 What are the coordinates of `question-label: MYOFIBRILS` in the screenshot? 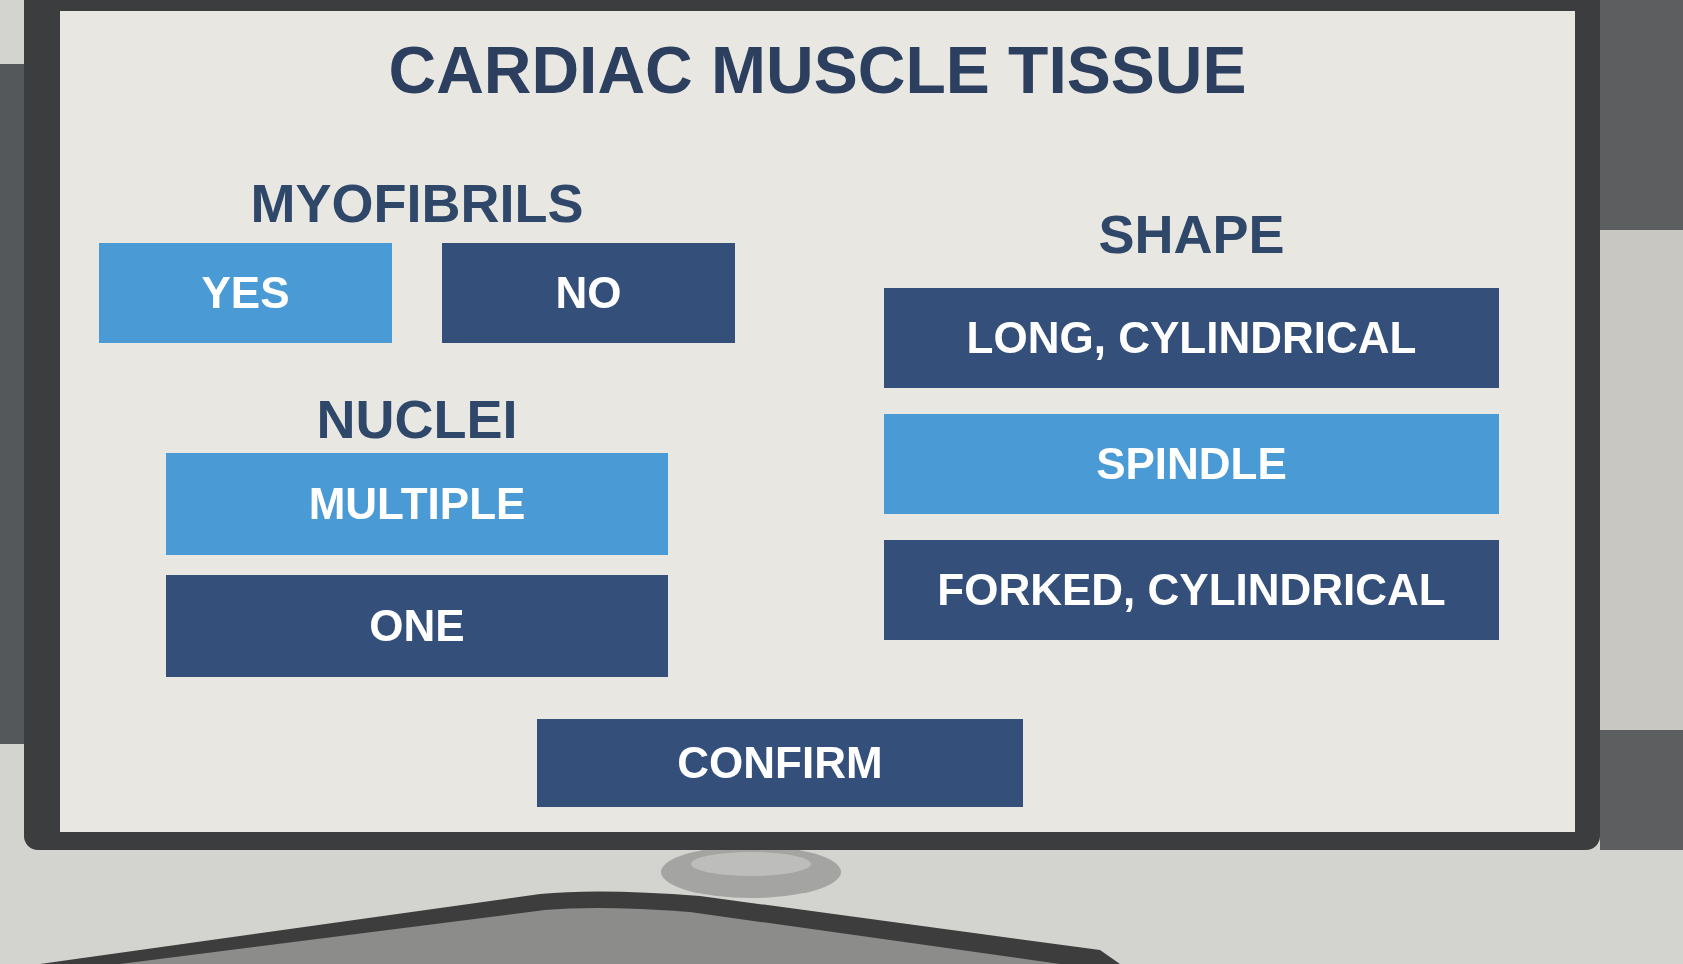 It's located at (417, 203).